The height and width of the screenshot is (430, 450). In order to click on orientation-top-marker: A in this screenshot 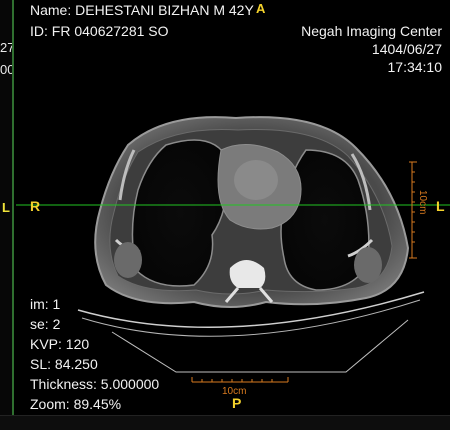, I will do `click(261, 8)`.